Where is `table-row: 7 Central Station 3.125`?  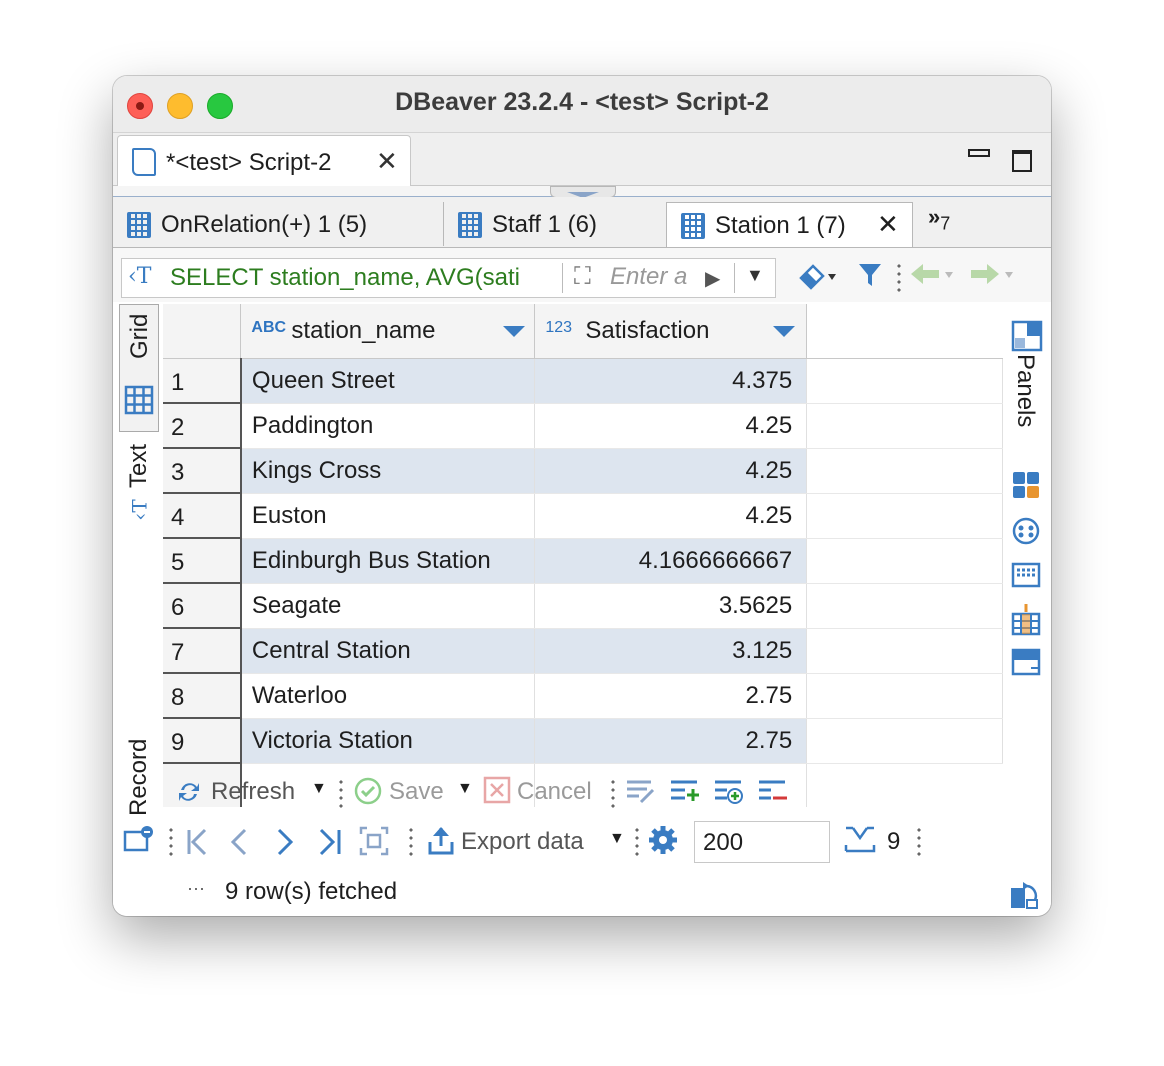 table-row: 7 Central Station 3.125 is located at coordinates (583, 651).